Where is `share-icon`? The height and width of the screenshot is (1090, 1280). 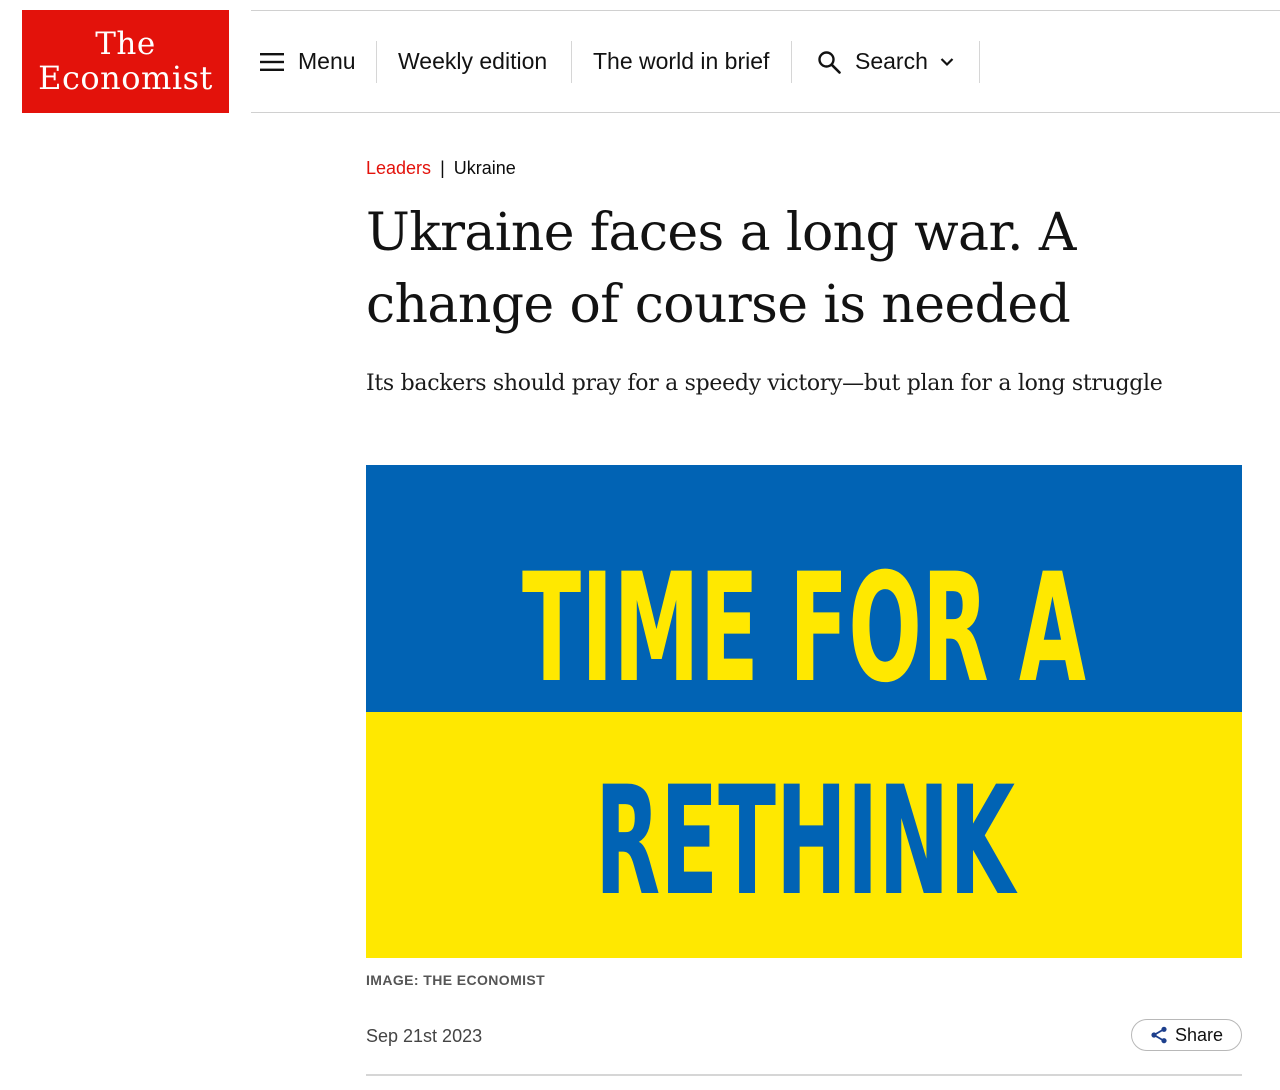 share-icon is located at coordinates (1159, 1035).